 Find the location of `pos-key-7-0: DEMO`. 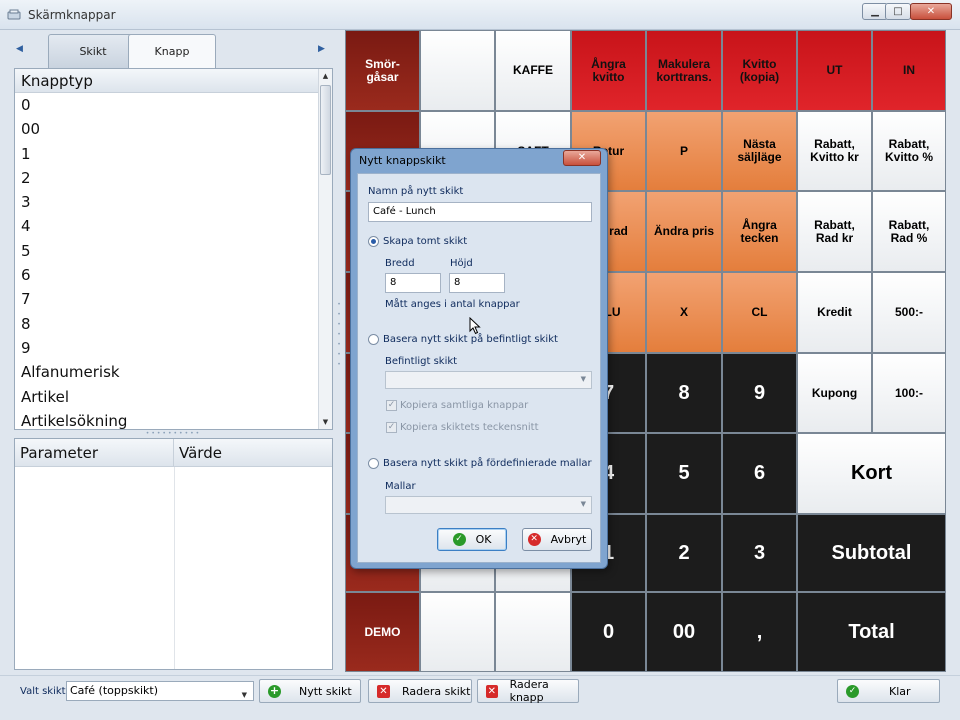

pos-key-7-0: DEMO is located at coordinates (382, 632).